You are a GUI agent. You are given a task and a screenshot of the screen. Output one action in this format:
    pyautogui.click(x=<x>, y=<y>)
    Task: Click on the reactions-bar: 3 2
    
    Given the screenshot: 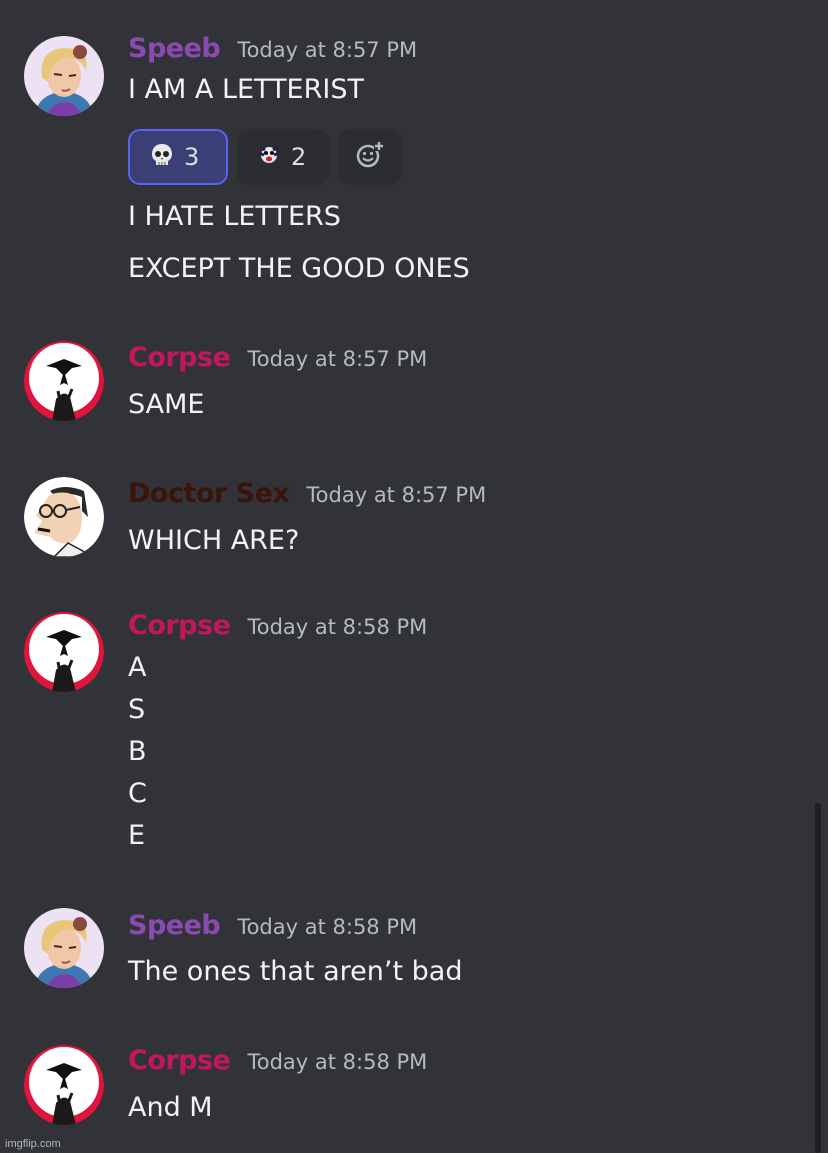 What is the action you would take?
    pyautogui.click(x=265, y=157)
    